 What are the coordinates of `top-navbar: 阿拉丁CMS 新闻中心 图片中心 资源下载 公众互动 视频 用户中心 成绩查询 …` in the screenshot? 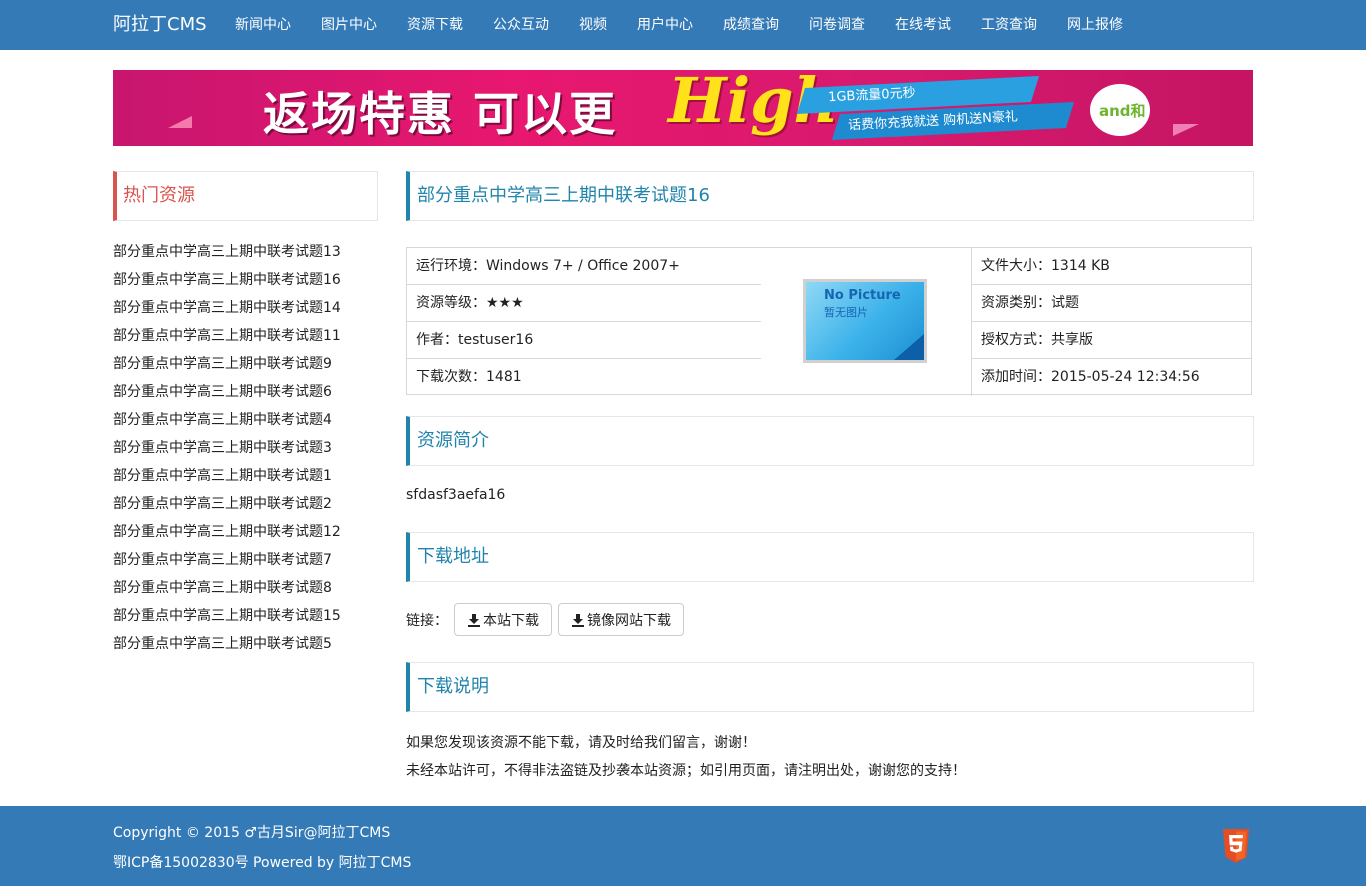 It's located at (683, 25).